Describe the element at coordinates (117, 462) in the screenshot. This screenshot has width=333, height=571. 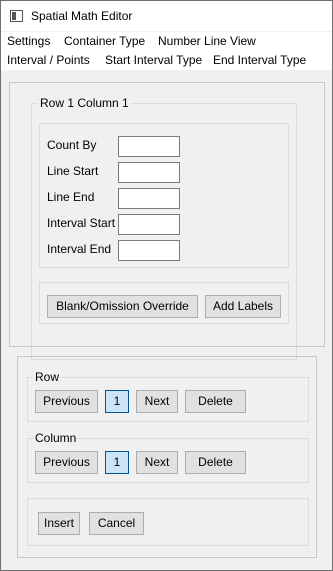
I see `column-current-number: 1` at that location.